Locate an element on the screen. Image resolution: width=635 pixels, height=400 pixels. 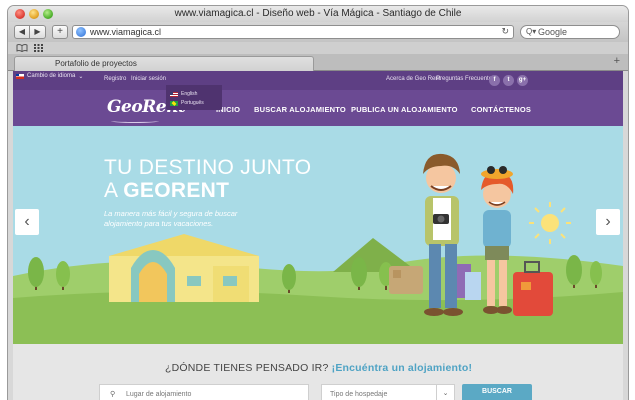
language-label: Cambio de idioma is located at coordinates (51, 76).